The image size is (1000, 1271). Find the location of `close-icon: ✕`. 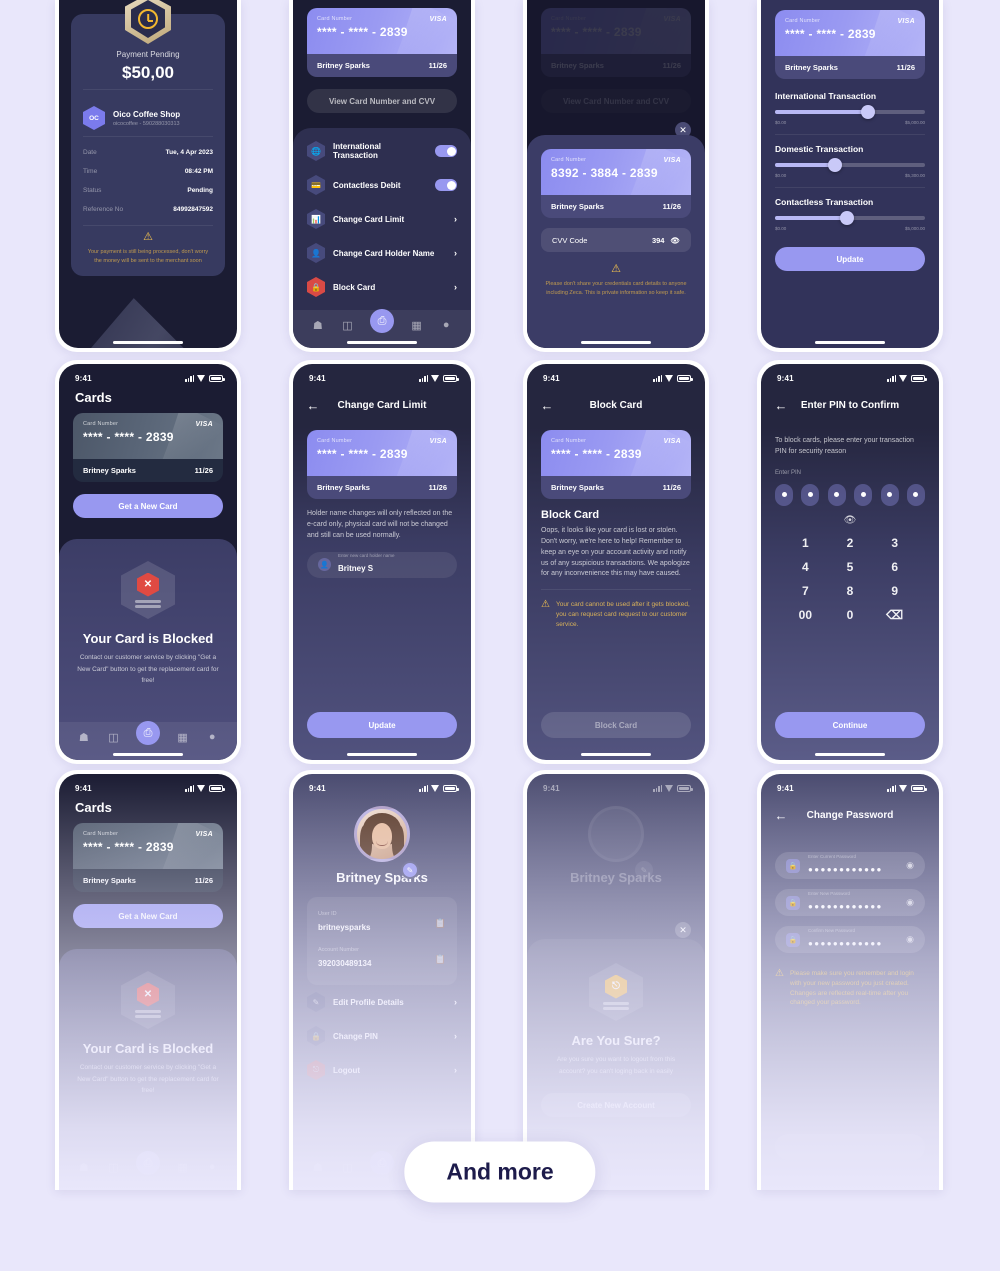

close-icon: ✕ is located at coordinates (683, 930).